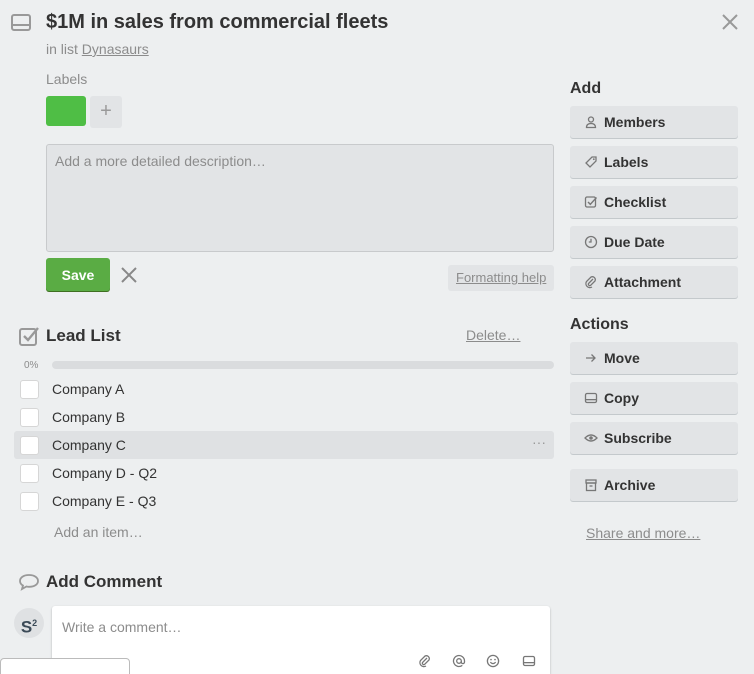 The height and width of the screenshot is (674, 754). I want to click on card-link-icon, so click(529, 661).